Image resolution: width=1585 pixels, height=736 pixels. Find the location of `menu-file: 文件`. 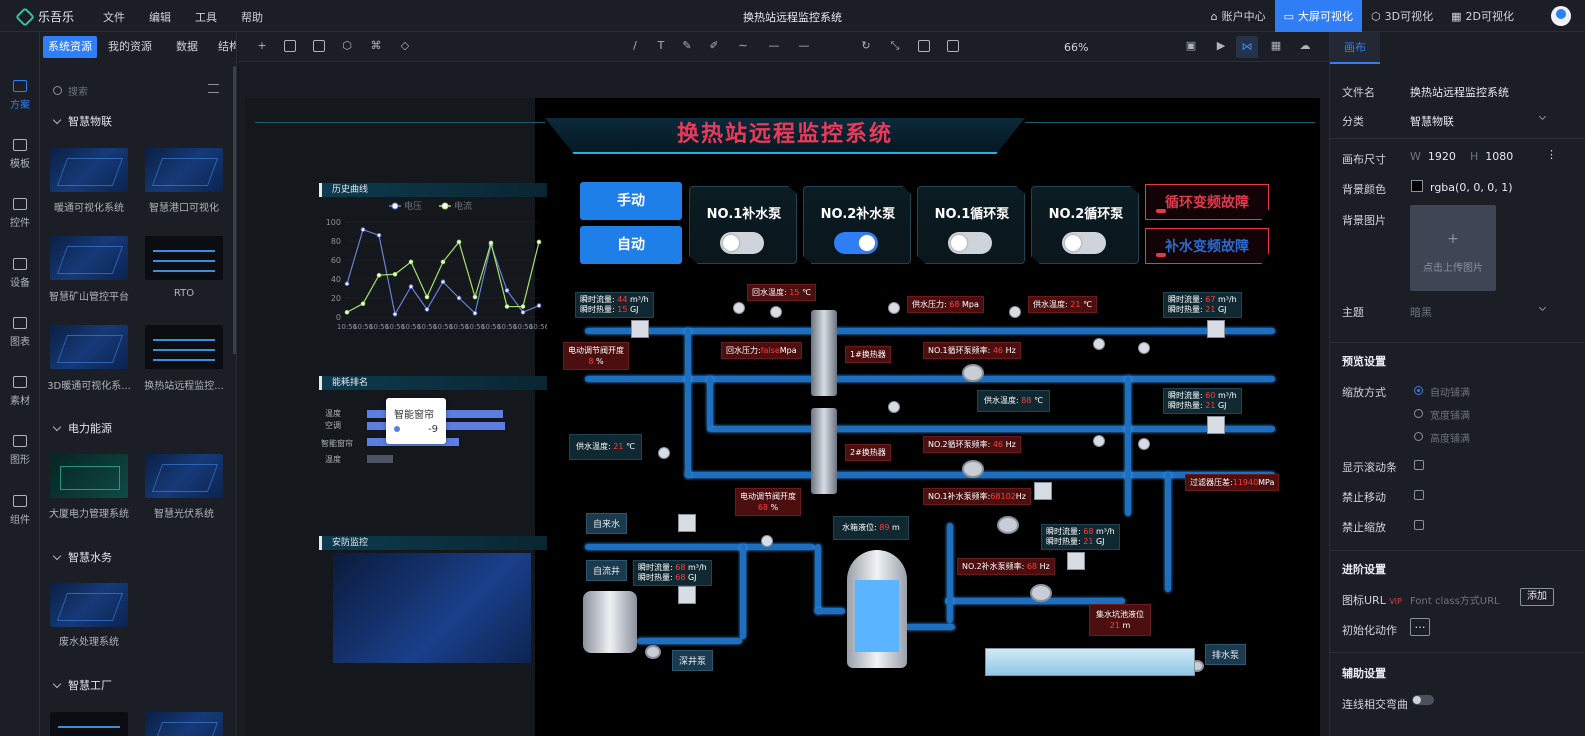

menu-file: 文件 is located at coordinates (126, 17).